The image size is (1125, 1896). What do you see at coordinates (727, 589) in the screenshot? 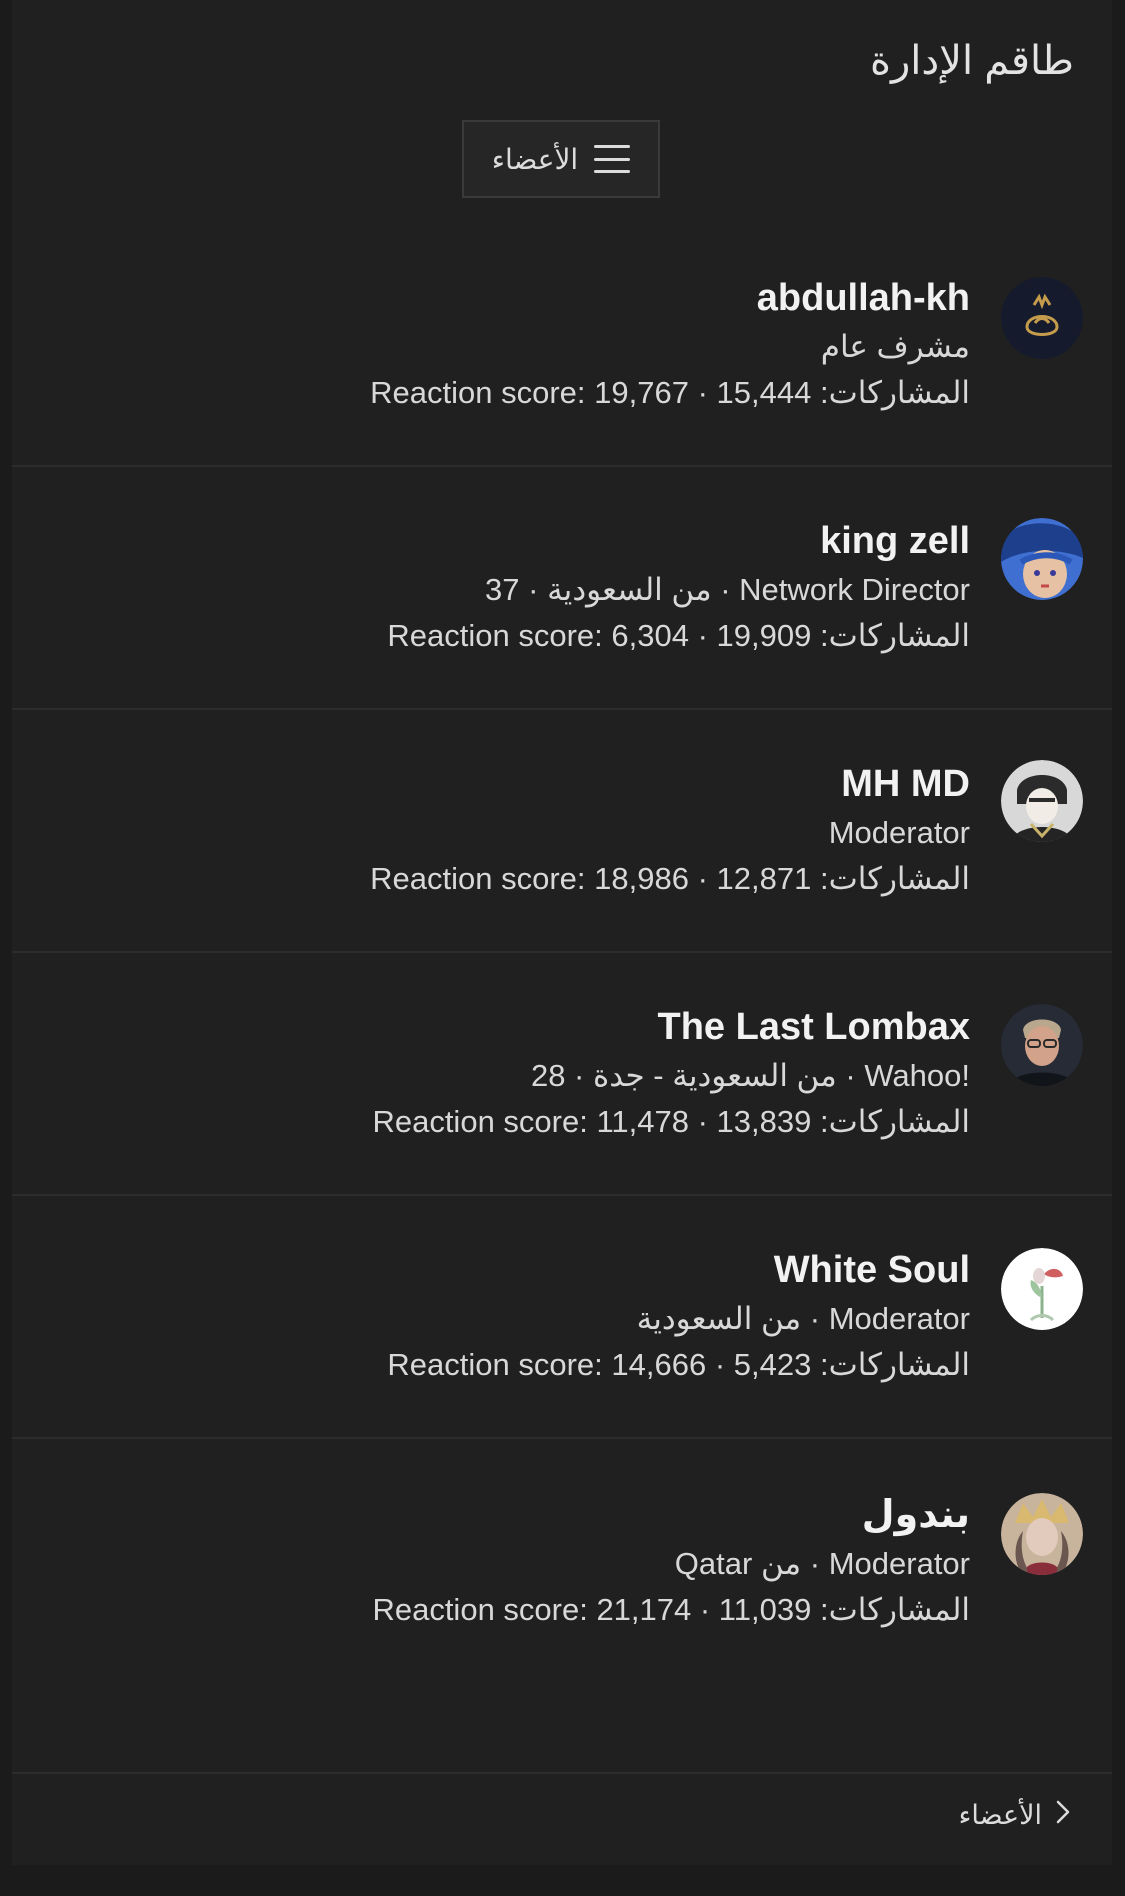
I see `member-meta: من السعودية · 37 · Network Director` at bounding box center [727, 589].